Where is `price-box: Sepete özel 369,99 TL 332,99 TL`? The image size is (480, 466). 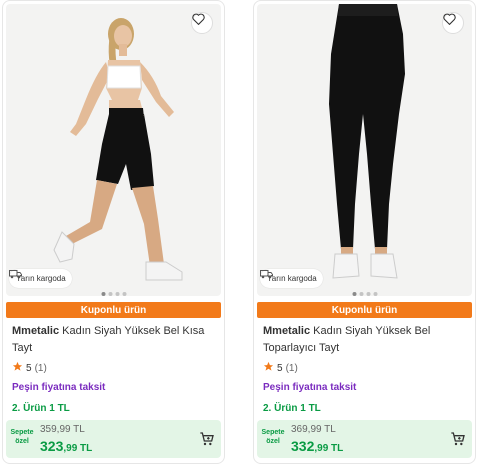 price-box: Sepete özel 369,99 TL 332,99 TL is located at coordinates (364, 439).